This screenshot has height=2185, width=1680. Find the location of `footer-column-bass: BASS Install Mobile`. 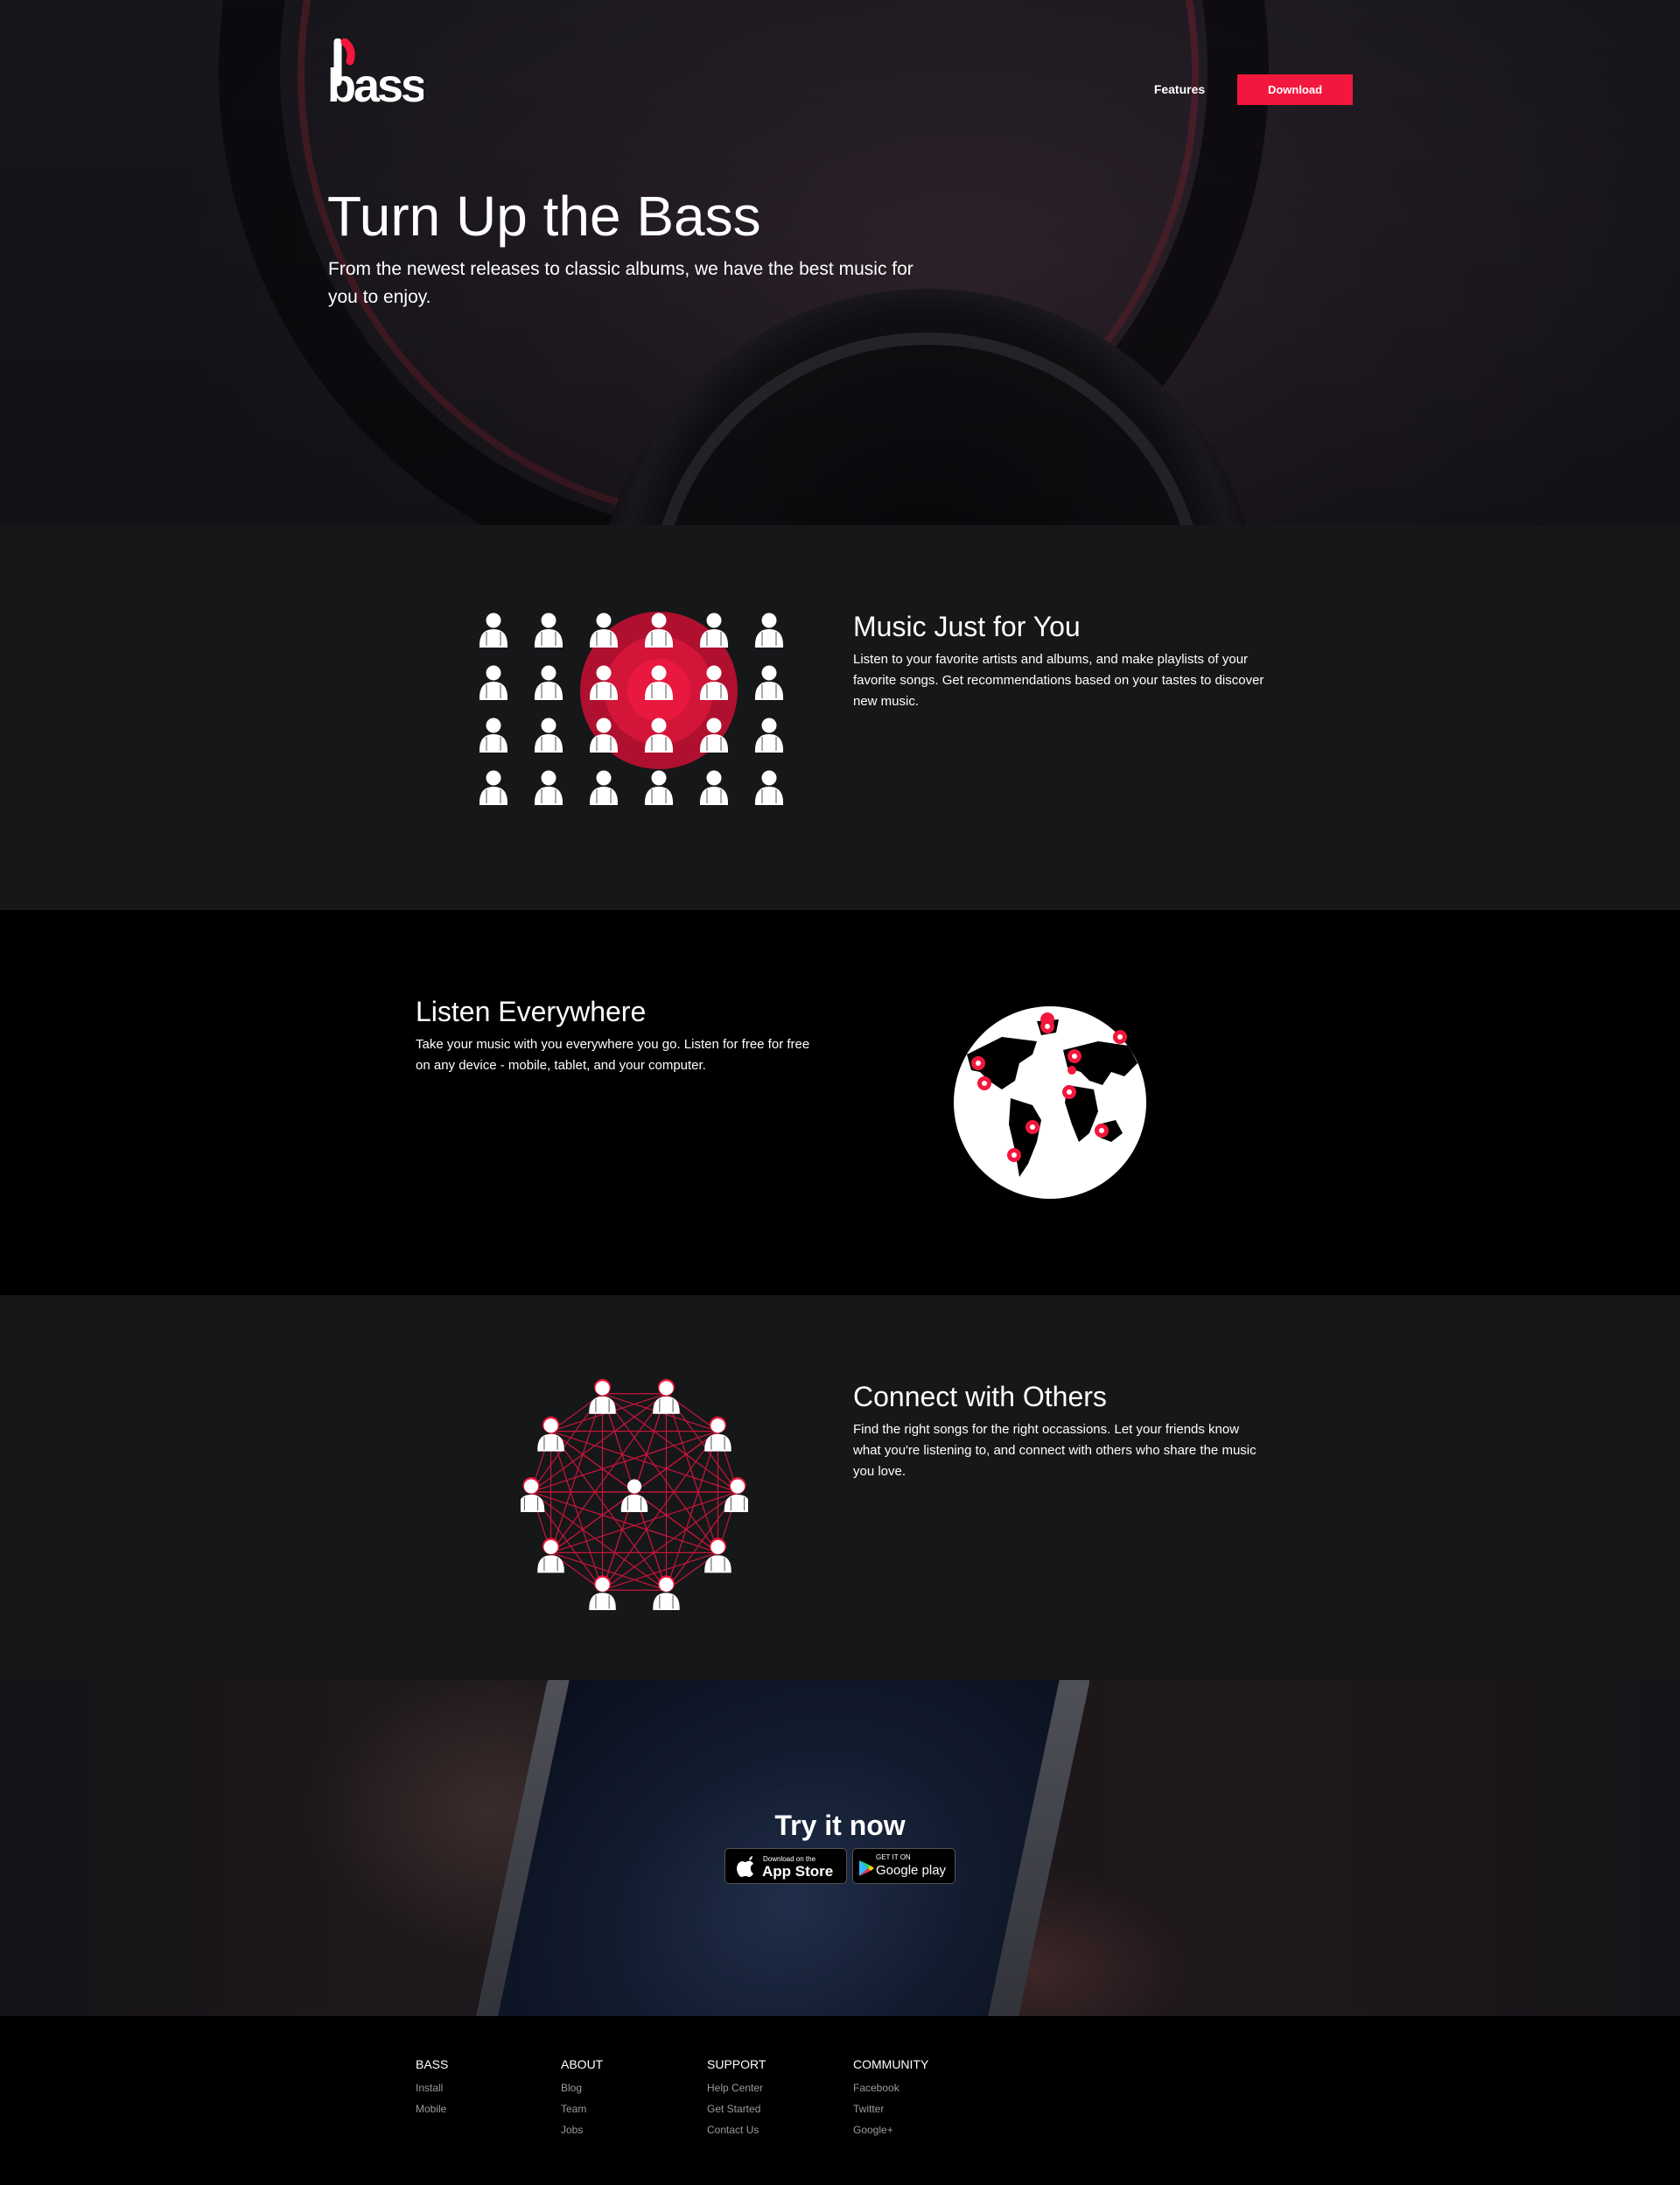

footer-column-bass: BASS Install Mobile is located at coordinates (486, 2087).